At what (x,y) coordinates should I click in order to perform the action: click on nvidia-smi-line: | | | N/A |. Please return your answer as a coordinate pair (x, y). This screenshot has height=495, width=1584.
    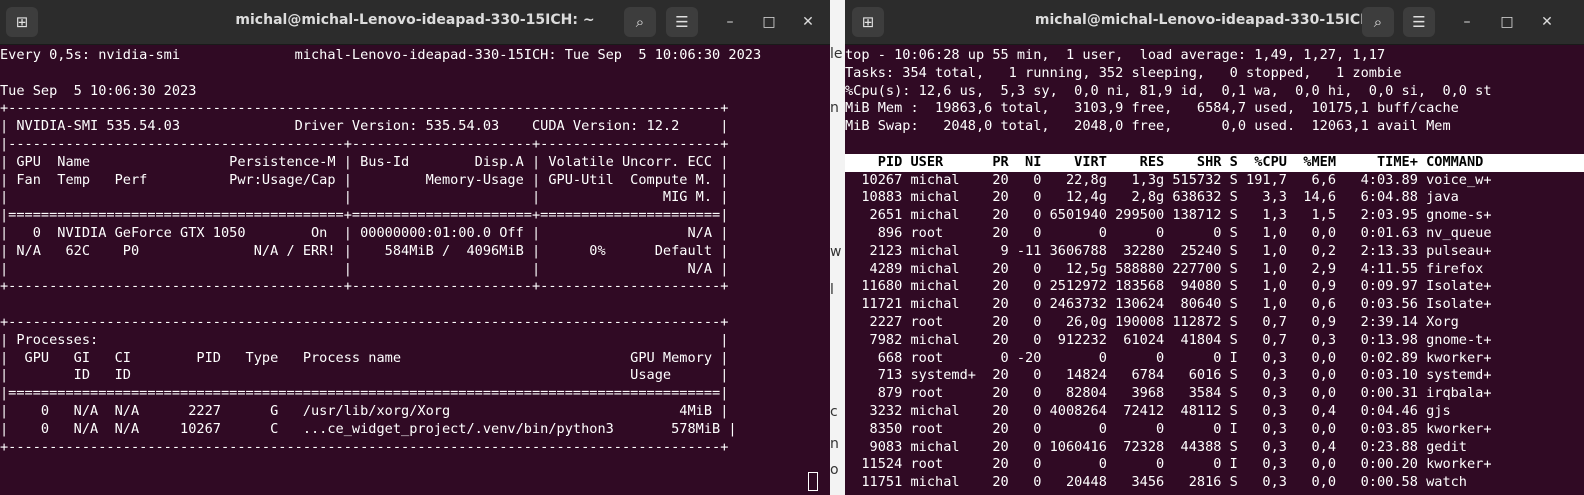
    Looking at the image, I should click on (364, 268).